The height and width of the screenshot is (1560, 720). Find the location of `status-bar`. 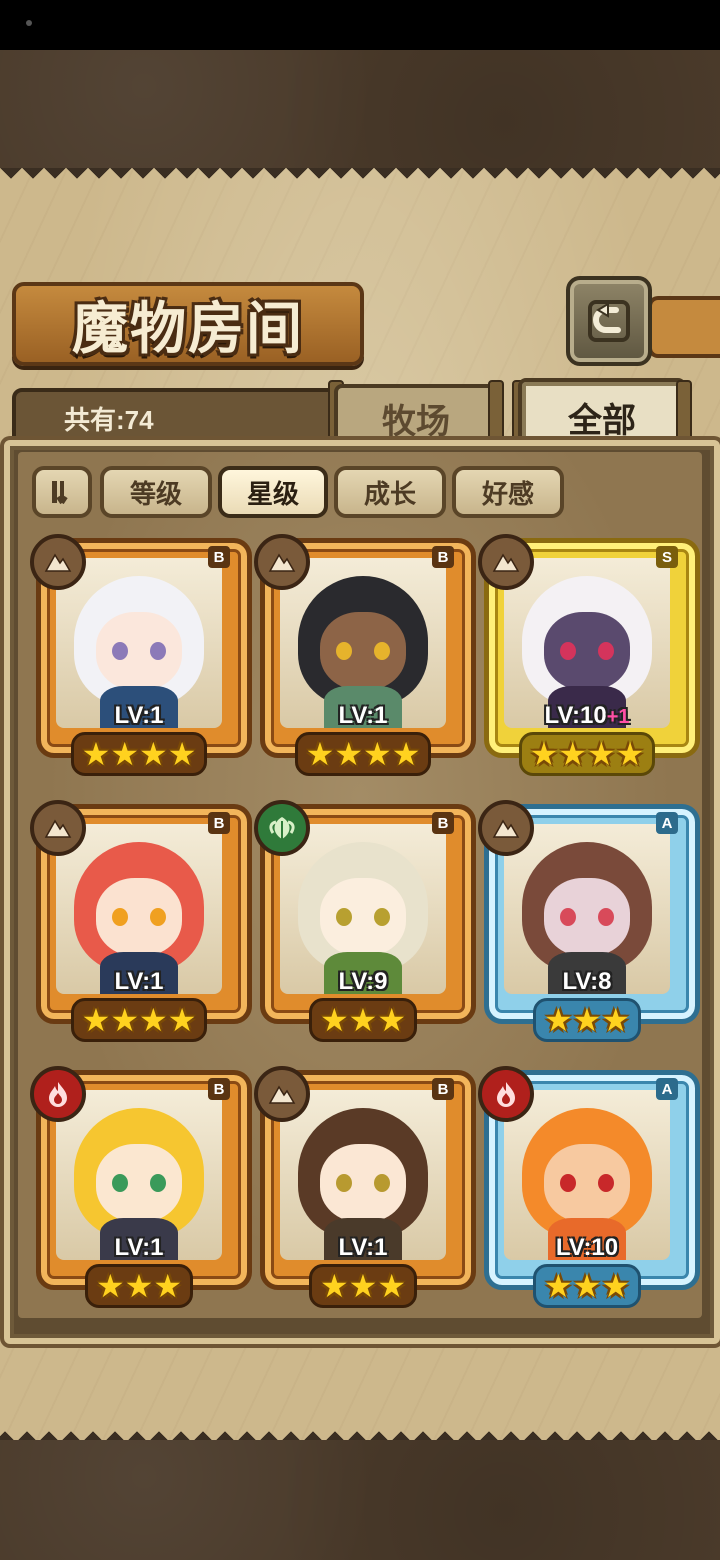

status-bar is located at coordinates (360, 25).